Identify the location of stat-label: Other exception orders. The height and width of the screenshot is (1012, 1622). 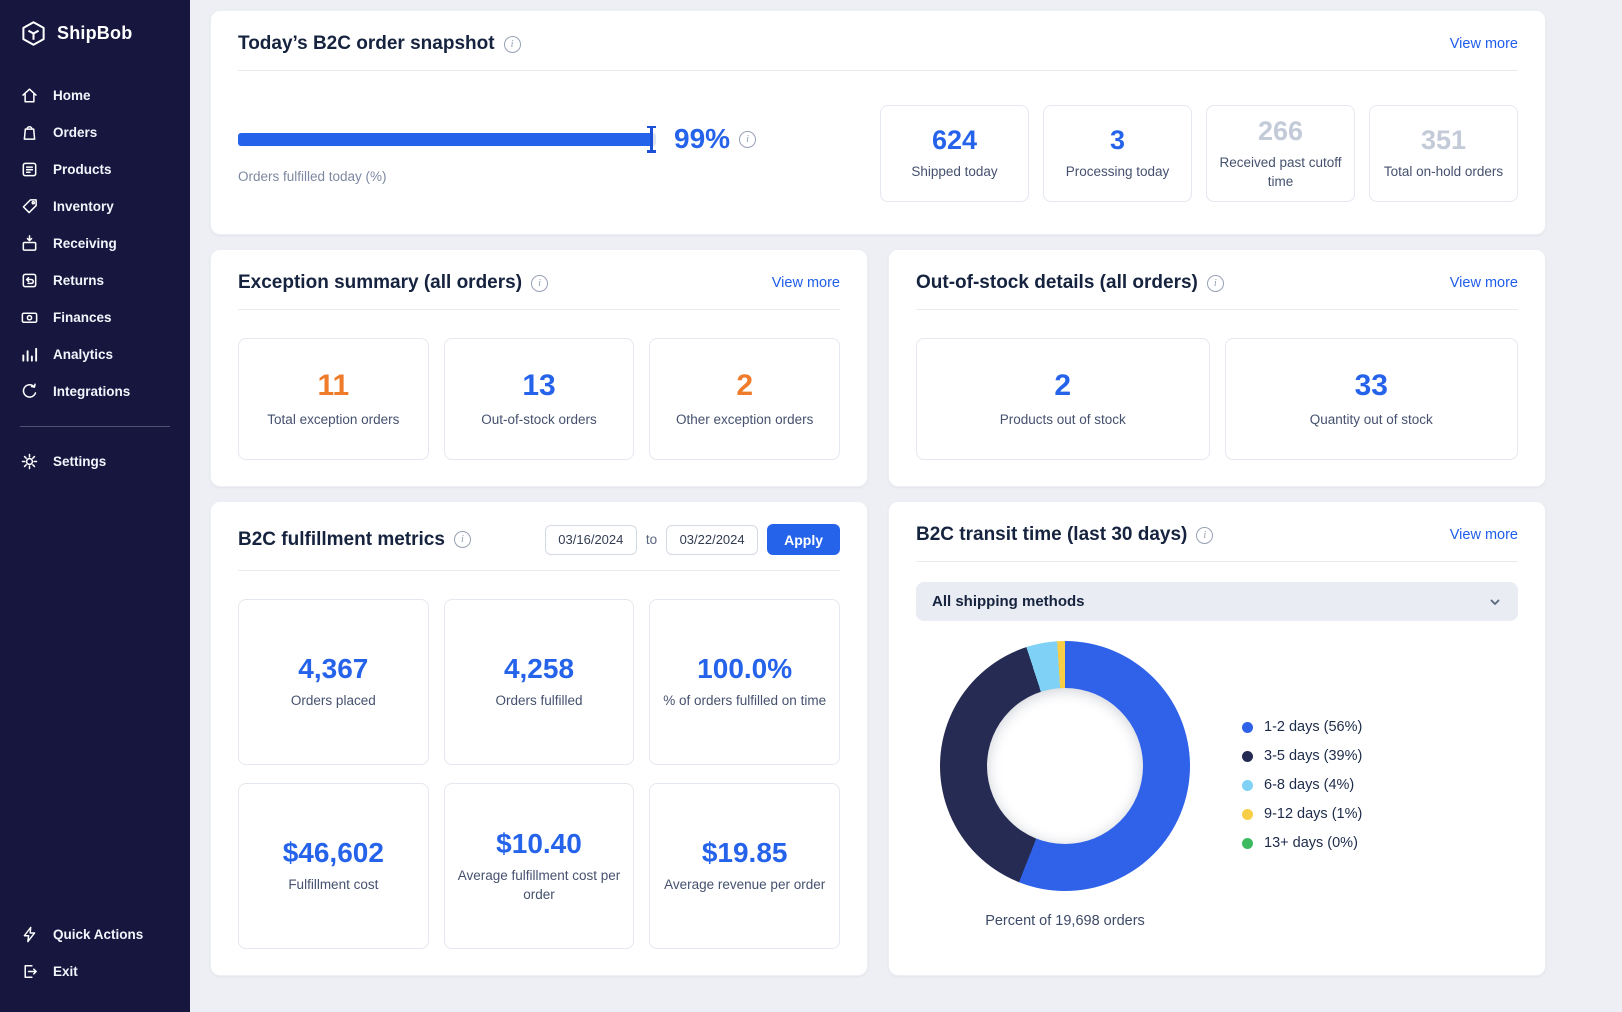
(745, 419).